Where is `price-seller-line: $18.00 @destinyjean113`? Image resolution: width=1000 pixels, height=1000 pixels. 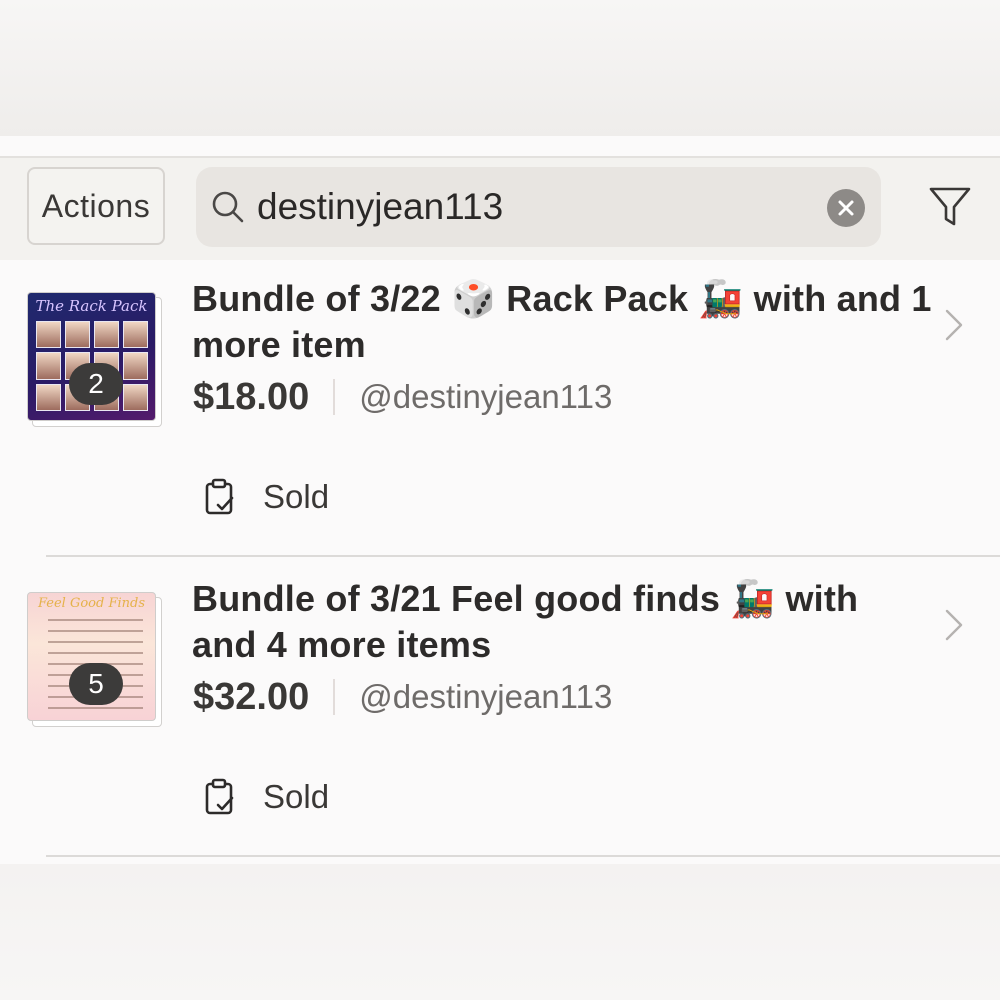 price-seller-line: $18.00 @destinyjean113 is located at coordinates (402, 397).